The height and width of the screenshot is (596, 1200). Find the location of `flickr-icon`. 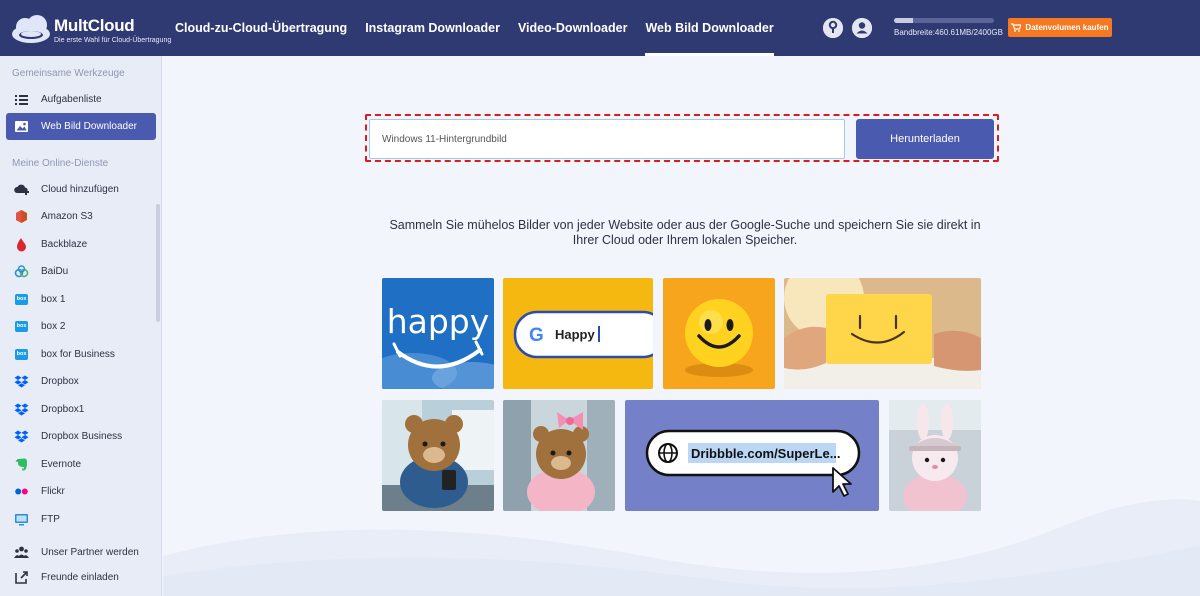

flickr-icon is located at coordinates (21, 491).